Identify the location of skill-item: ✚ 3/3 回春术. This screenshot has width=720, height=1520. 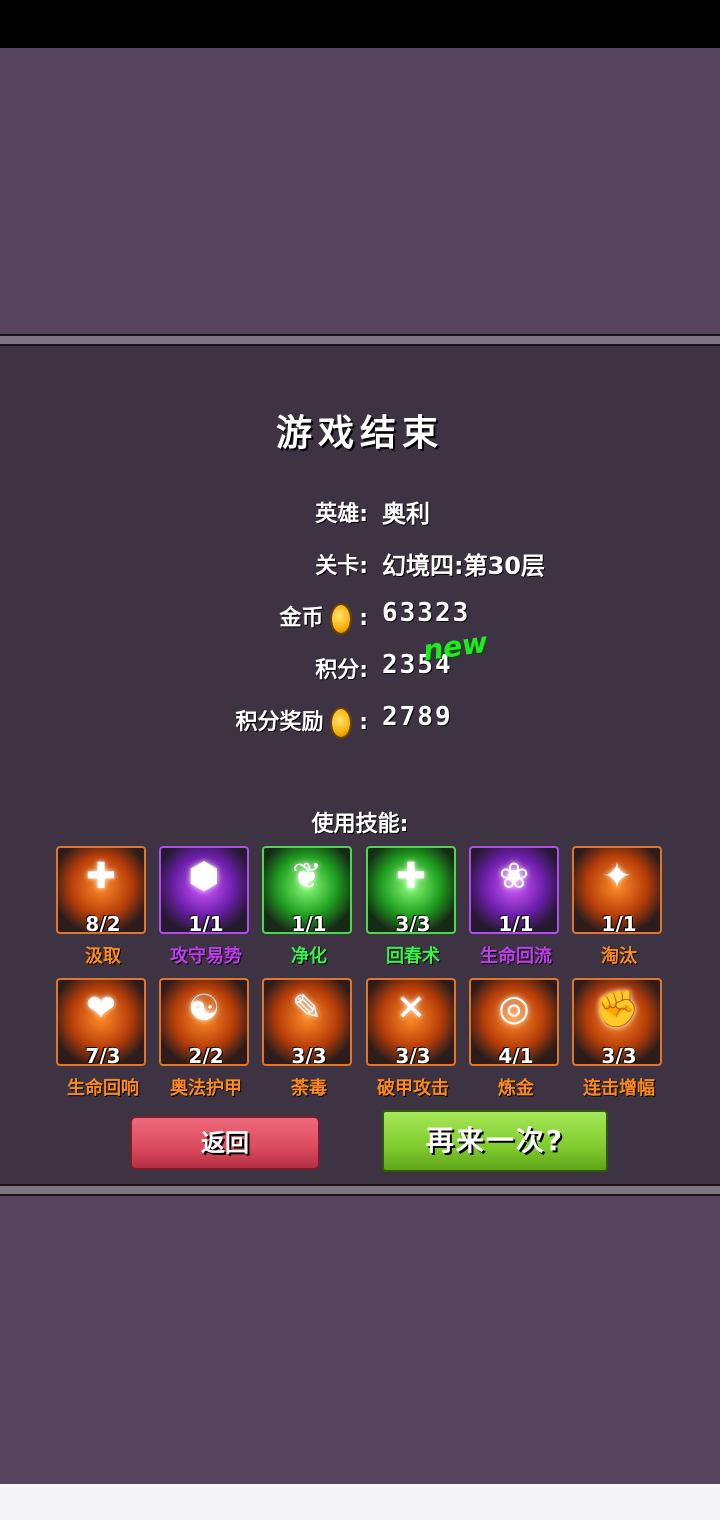
(413, 906).